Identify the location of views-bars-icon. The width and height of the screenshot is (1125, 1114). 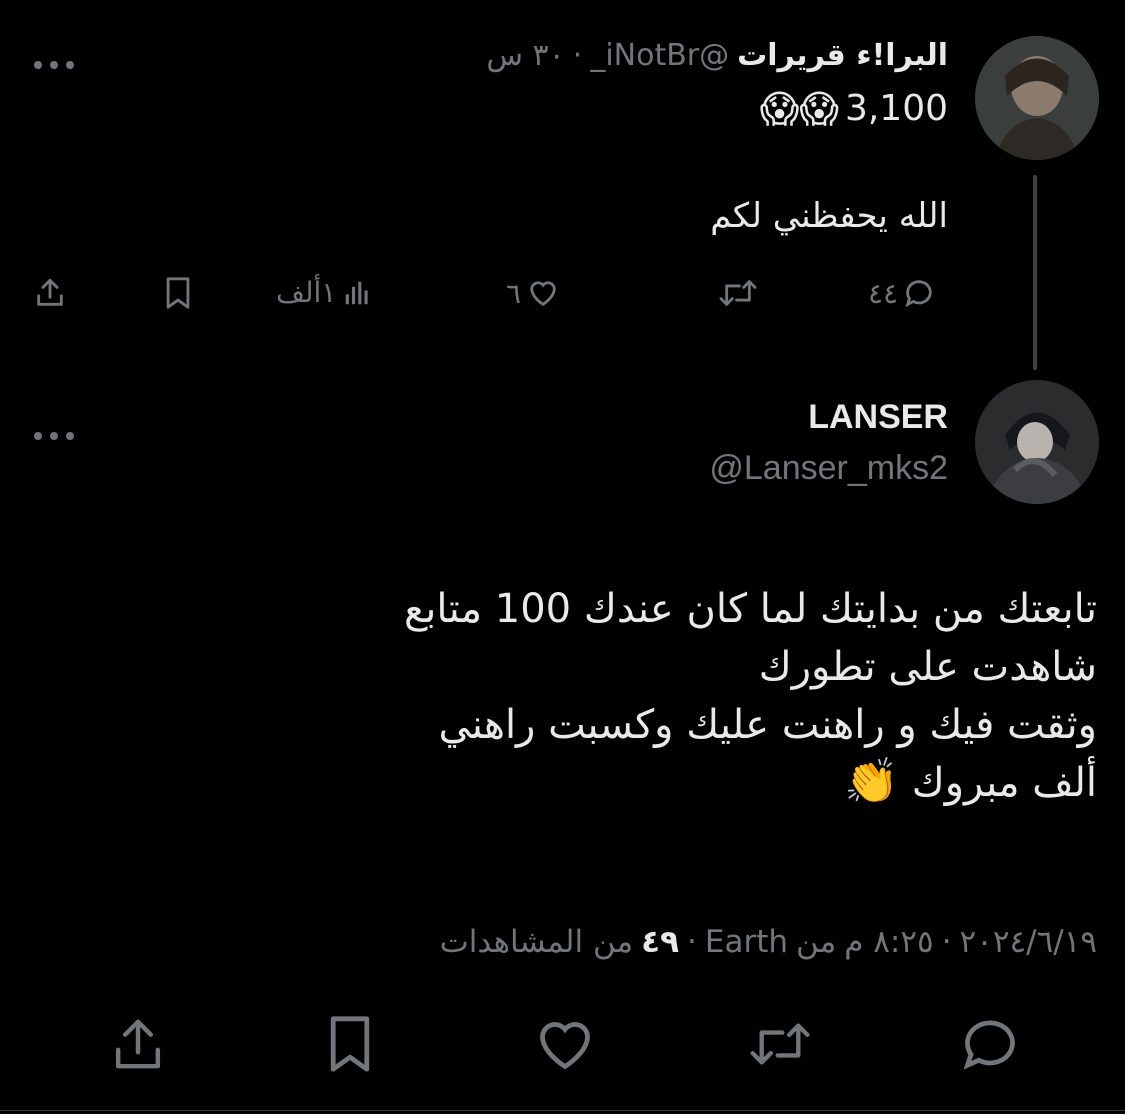
(357, 293).